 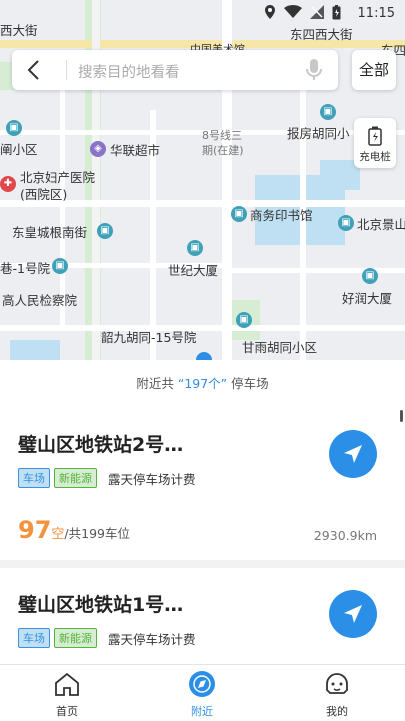 What do you see at coordinates (97, 533) in the screenshot?
I see `total-spaces: /共199车位` at bounding box center [97, 533].